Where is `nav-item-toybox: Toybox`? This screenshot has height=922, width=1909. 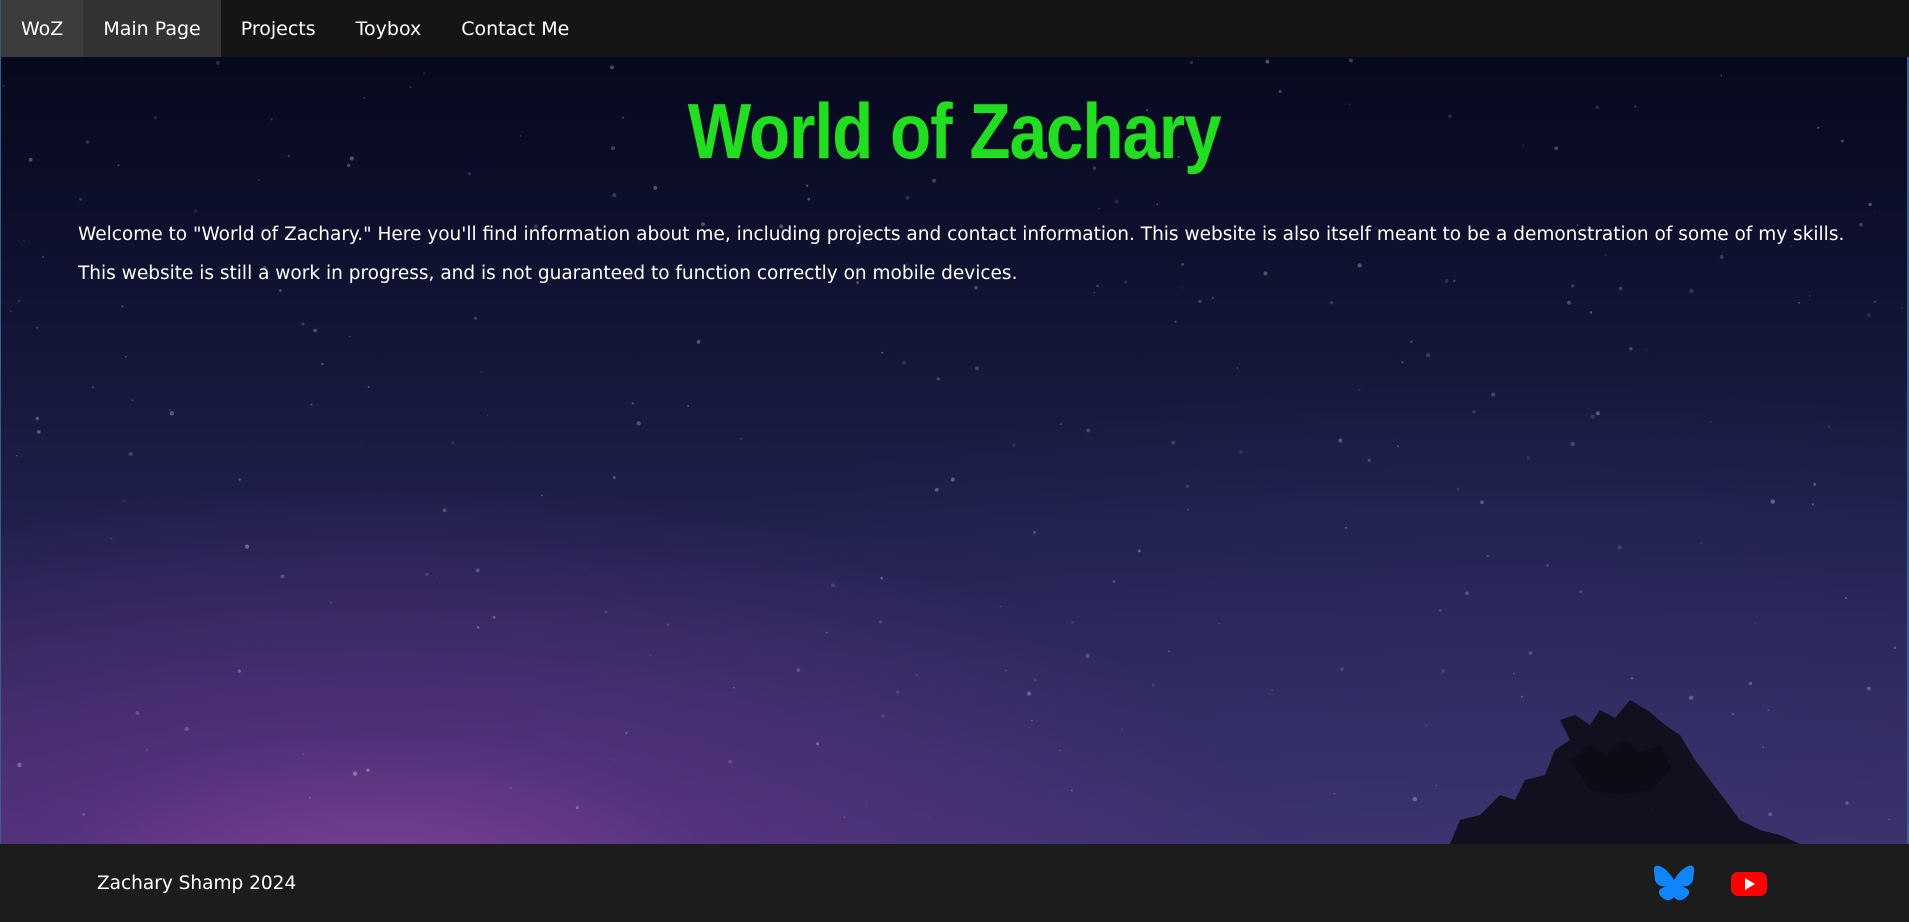
nav-item-toybox: Toybox is located at coordinates (389, 28).